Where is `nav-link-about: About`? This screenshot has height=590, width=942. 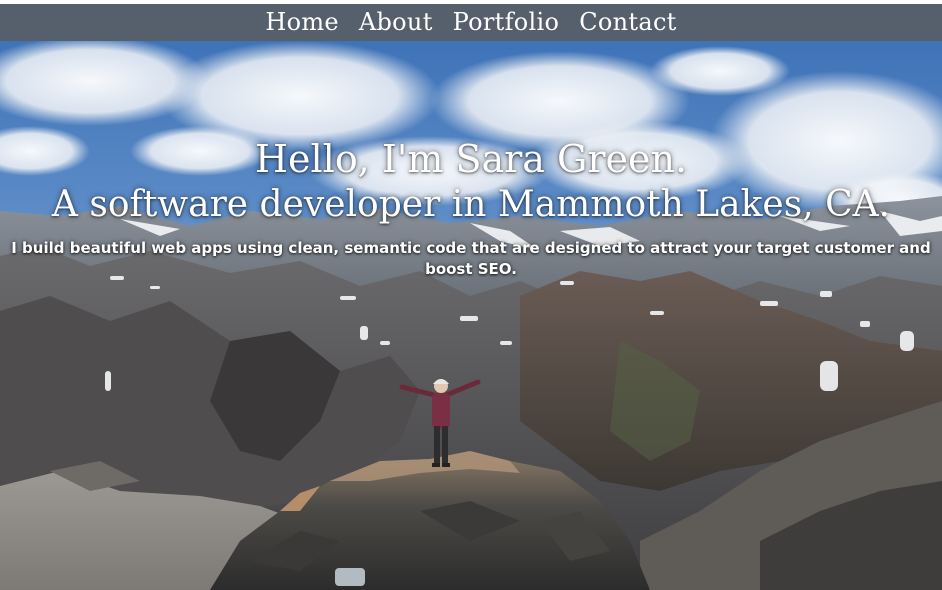
nav-link-about: About is located at coordinates (396, 22).